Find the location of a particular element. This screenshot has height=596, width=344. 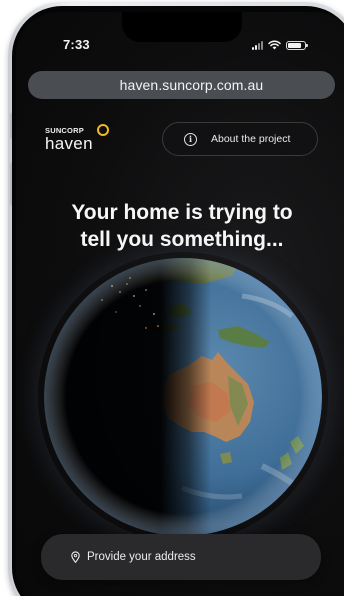

status-icons is located at coordinates (280, 45).